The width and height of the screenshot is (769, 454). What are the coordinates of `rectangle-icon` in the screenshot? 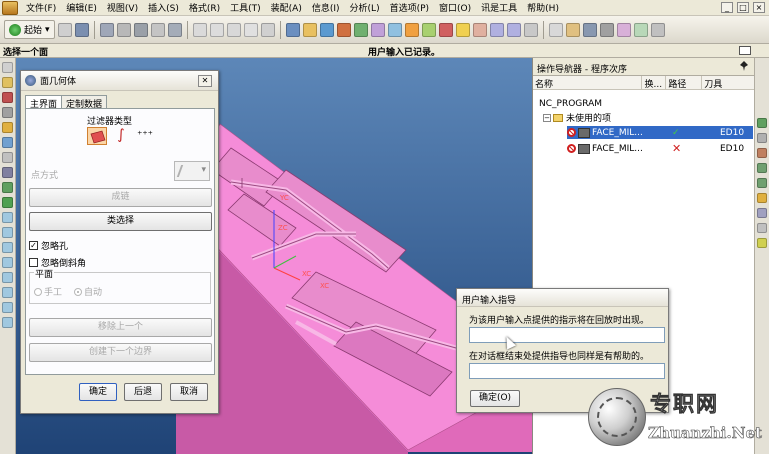 It's located at (233, 29).